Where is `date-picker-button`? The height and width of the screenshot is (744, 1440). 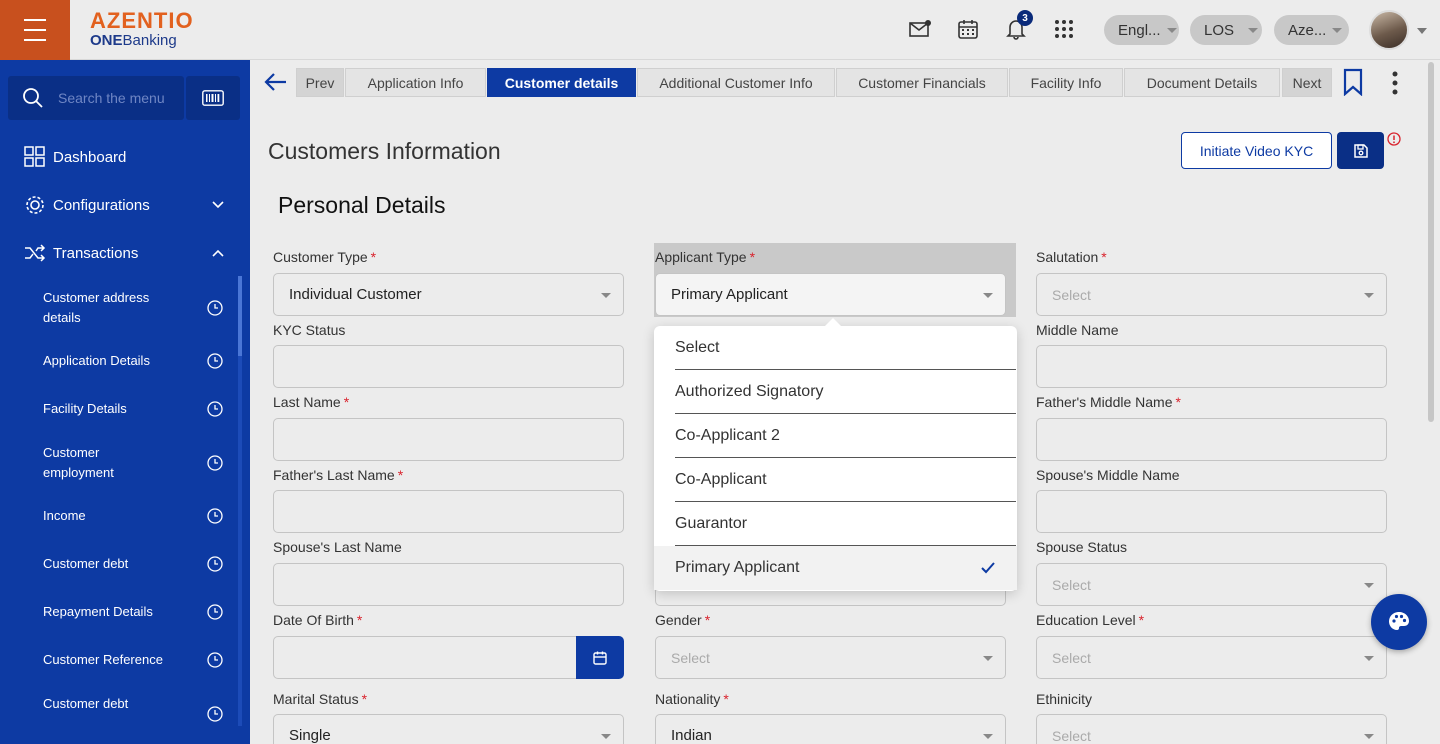 date-picker-button is located at coordinates (600, 657).